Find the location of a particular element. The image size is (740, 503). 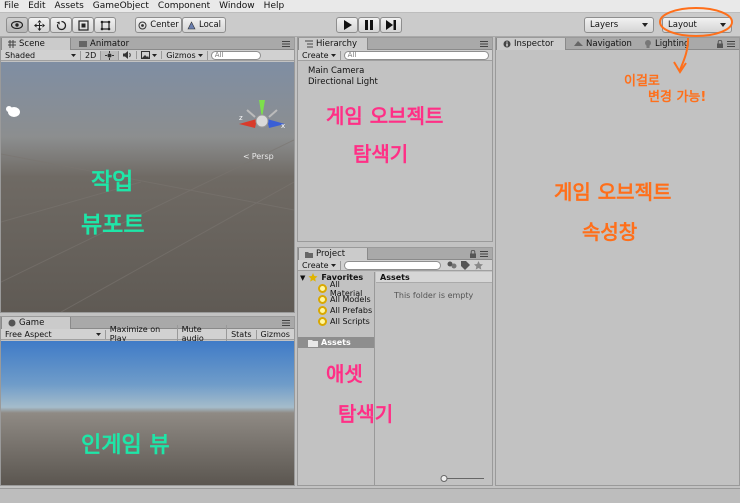

scene-gizmos-dropdown: Gizmos is located at coordinates (185, 55).